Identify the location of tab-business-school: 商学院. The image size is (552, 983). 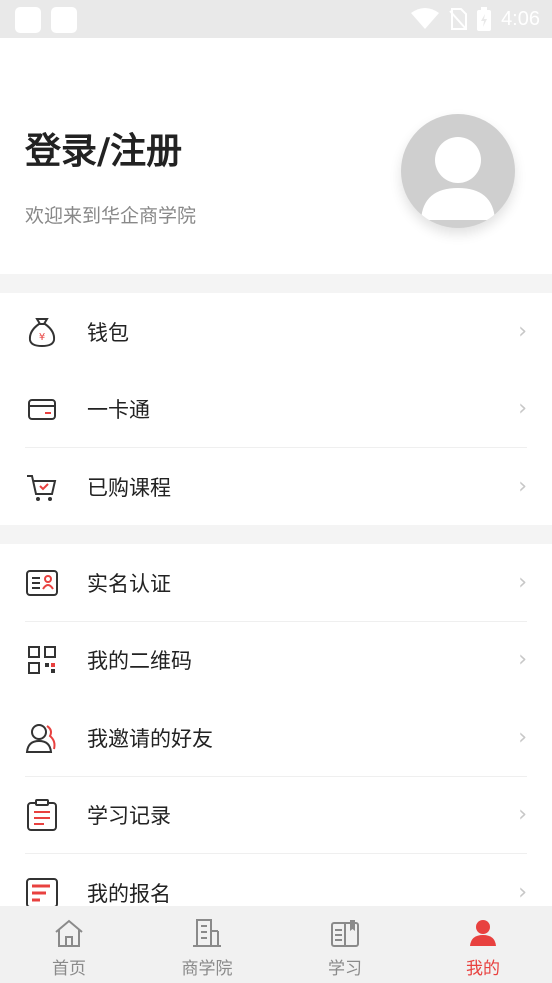
(207, 944).